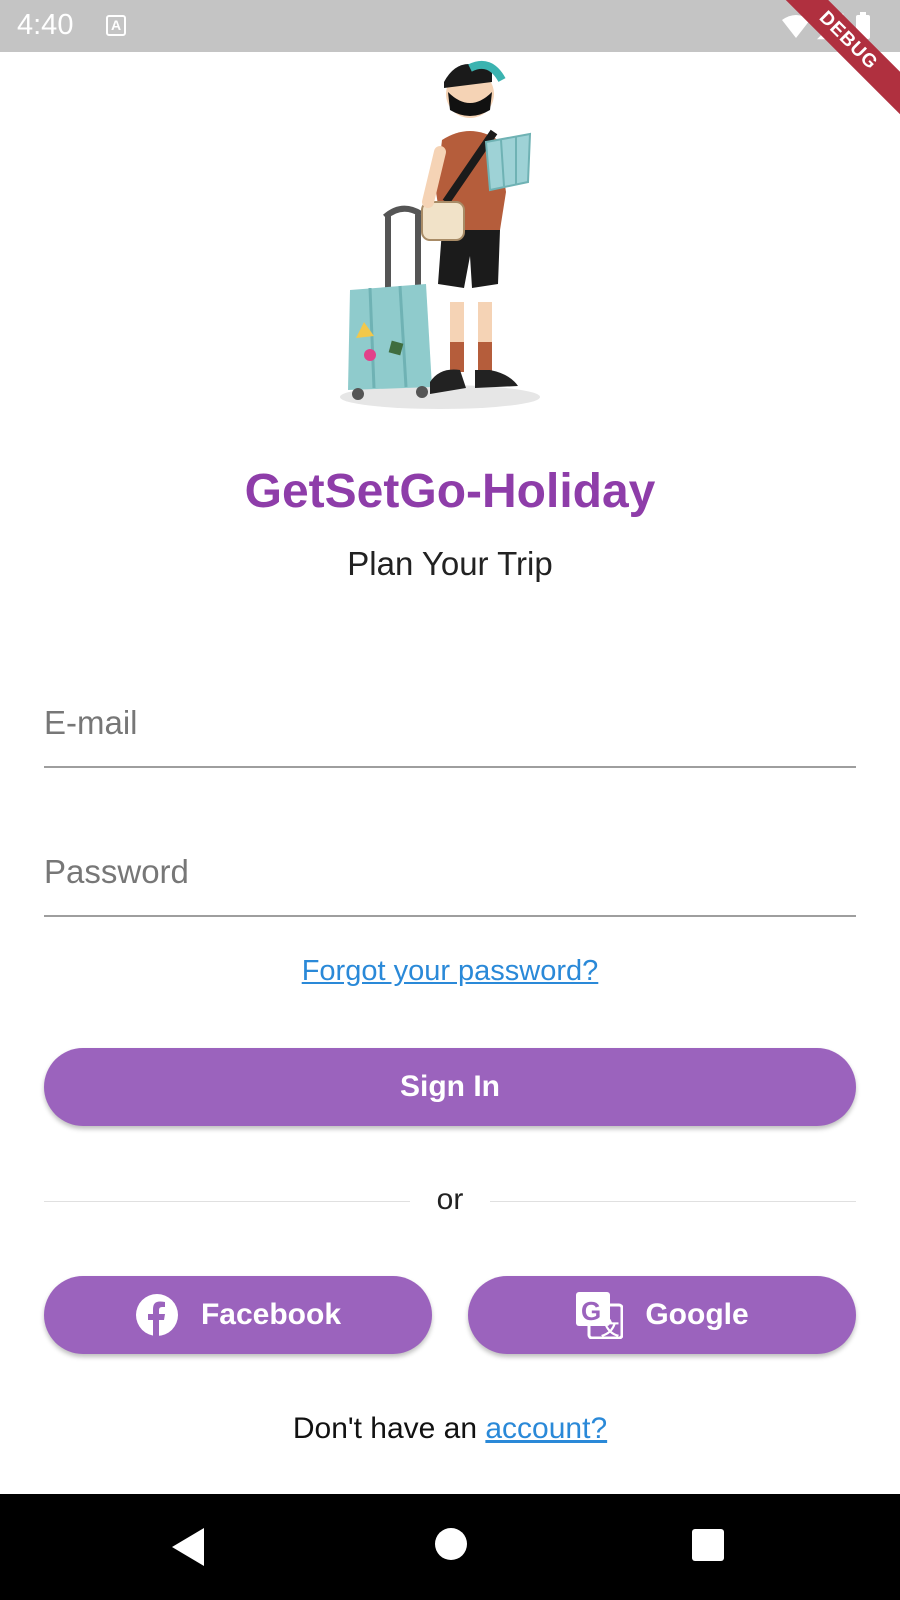 The image size is (900, 1600). What do you see at coordinates (450, 872) in the screenshot?
I see `password-input` at bounding box center [450, 872].